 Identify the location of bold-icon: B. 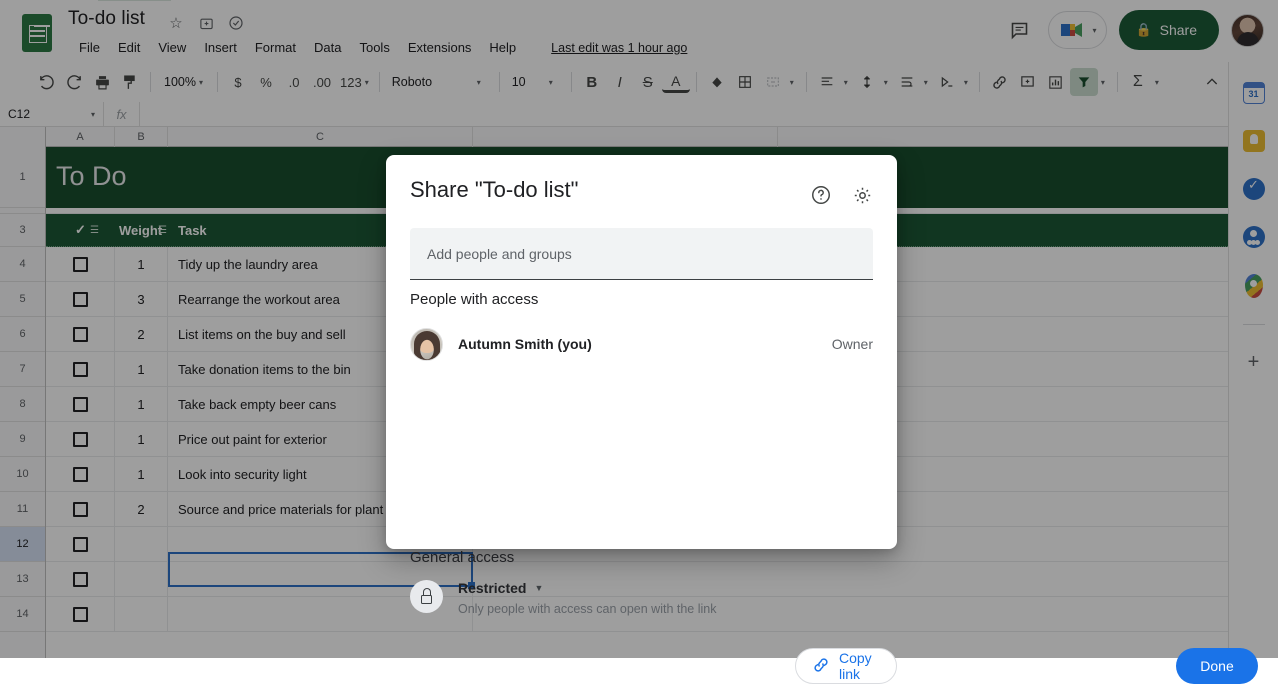
(592, 82).